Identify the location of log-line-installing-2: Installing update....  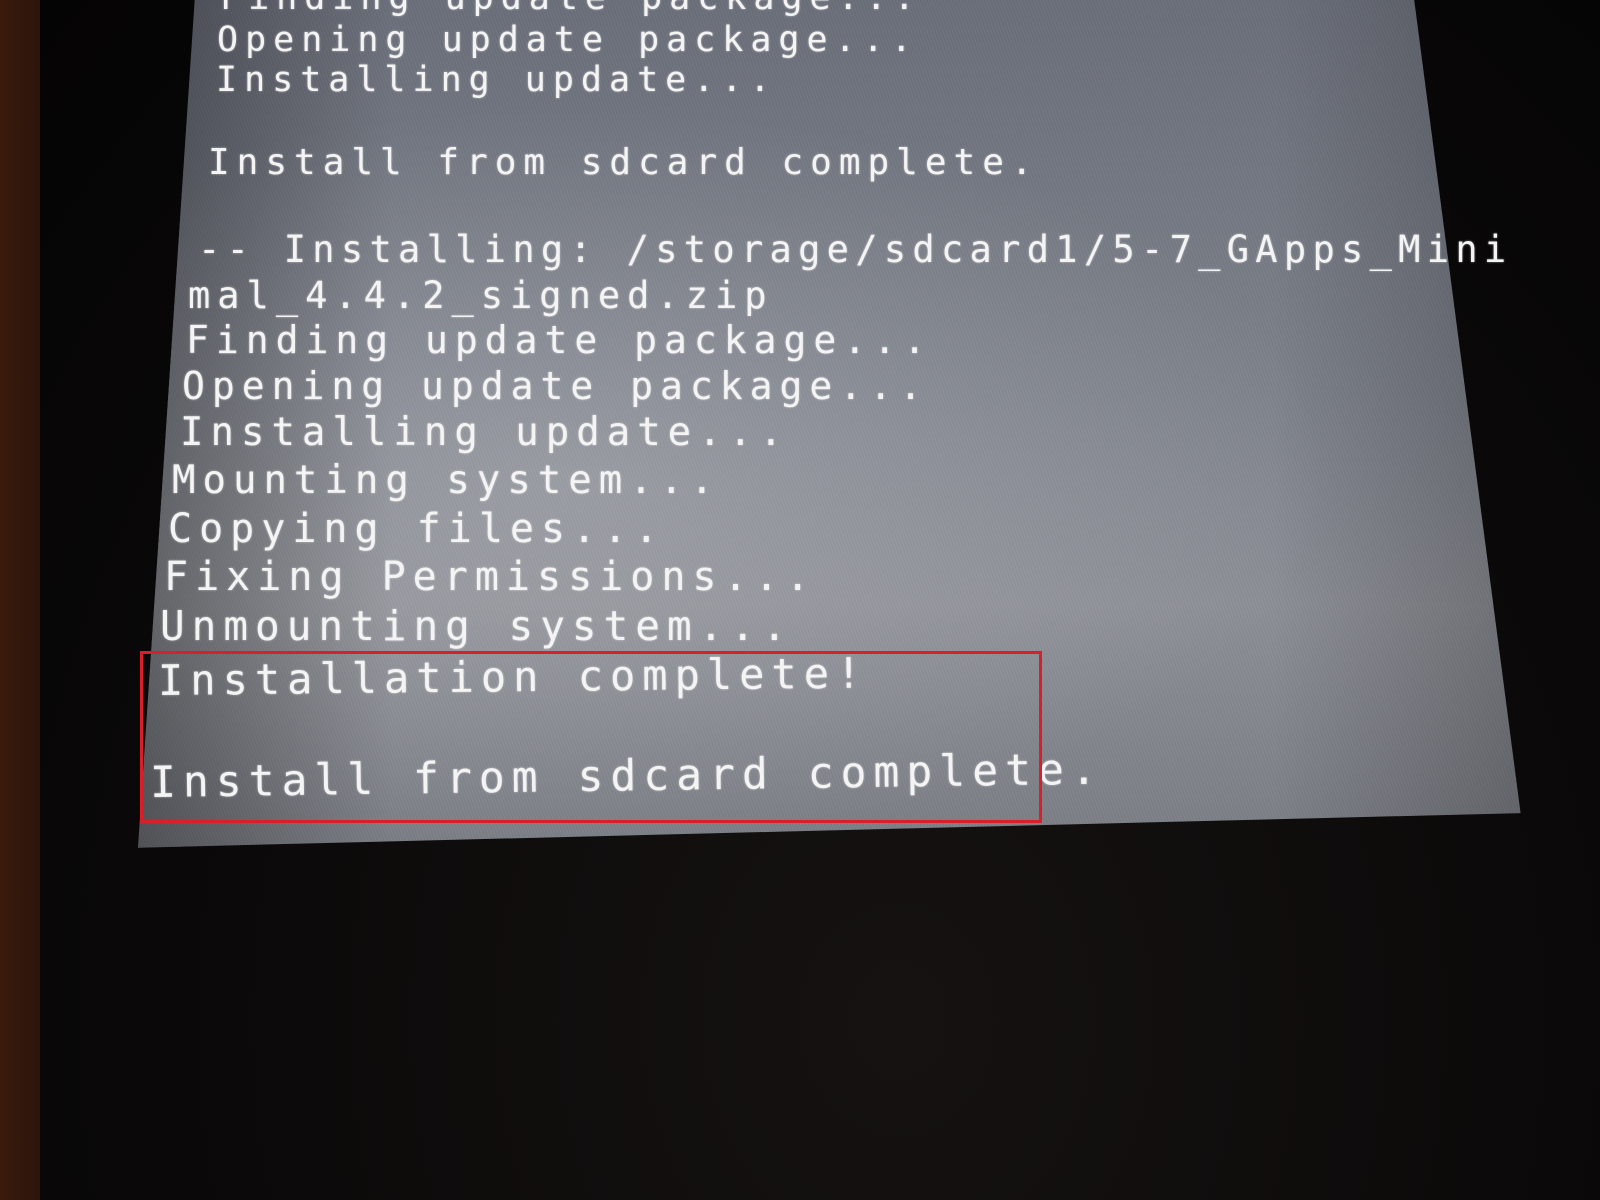
(485, 432).